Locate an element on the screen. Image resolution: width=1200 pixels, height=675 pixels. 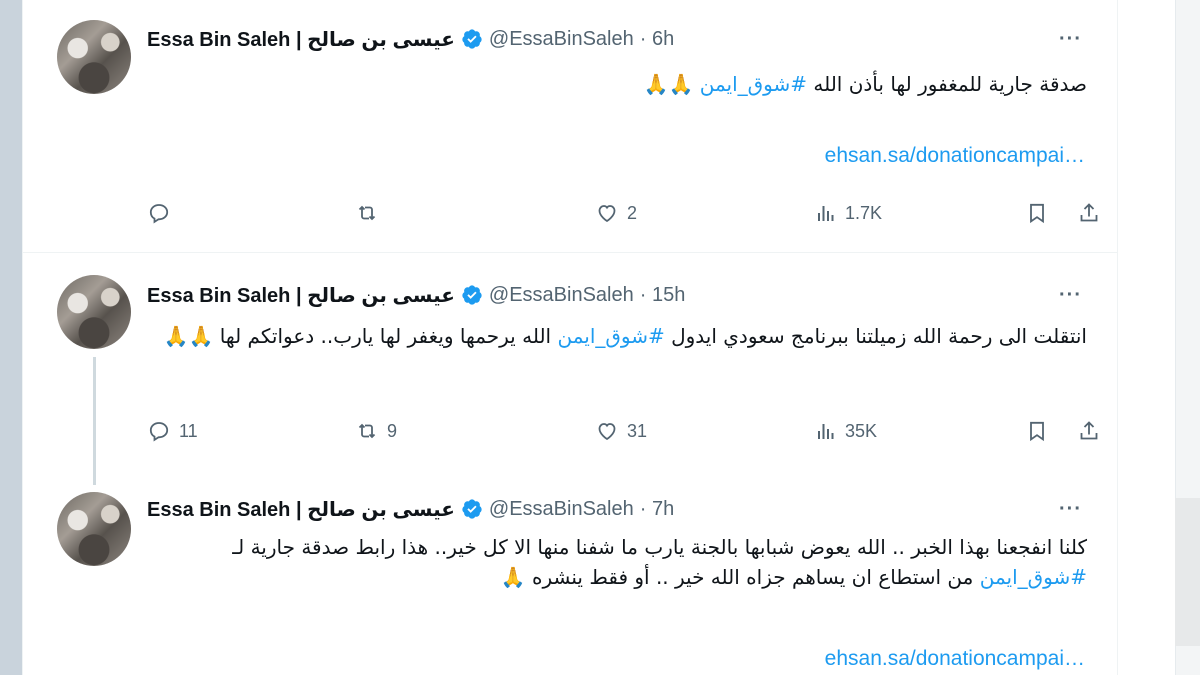
retweet-button is located at coordinates (371, 213).